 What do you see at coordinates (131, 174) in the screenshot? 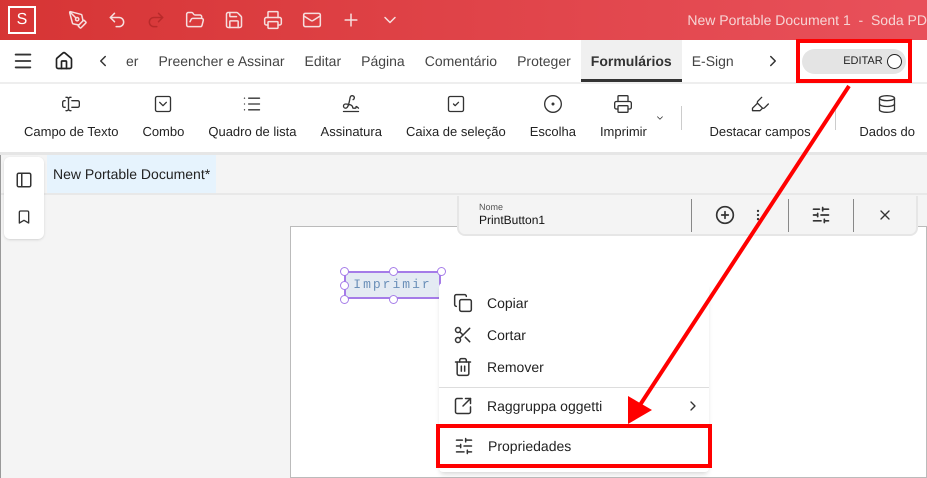
I see `document-tab: New Portable Document*` at bounding box center [131, 174].